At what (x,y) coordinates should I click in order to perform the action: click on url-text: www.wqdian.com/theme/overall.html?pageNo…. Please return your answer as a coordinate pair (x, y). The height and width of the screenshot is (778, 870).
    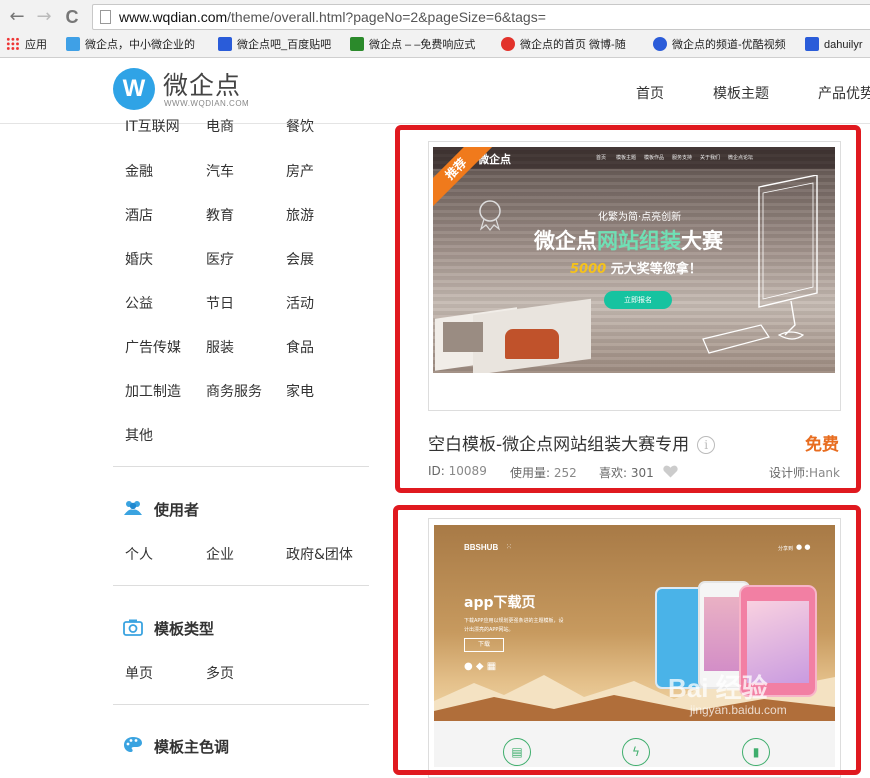
    Looking at the image, I should click on (332, 17).